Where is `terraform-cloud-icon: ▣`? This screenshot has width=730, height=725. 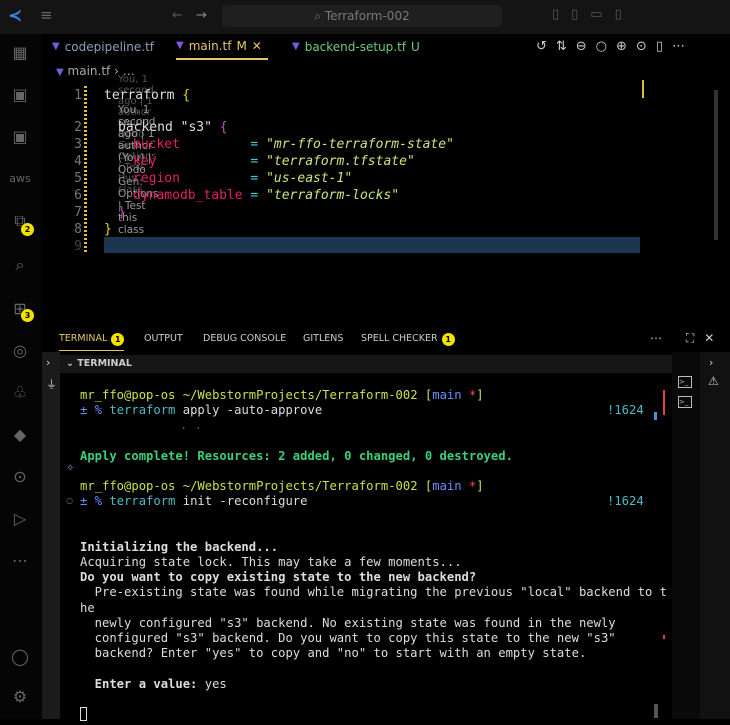 terraform-cloud-icon: ▣ is located at coordinates (20, 137).